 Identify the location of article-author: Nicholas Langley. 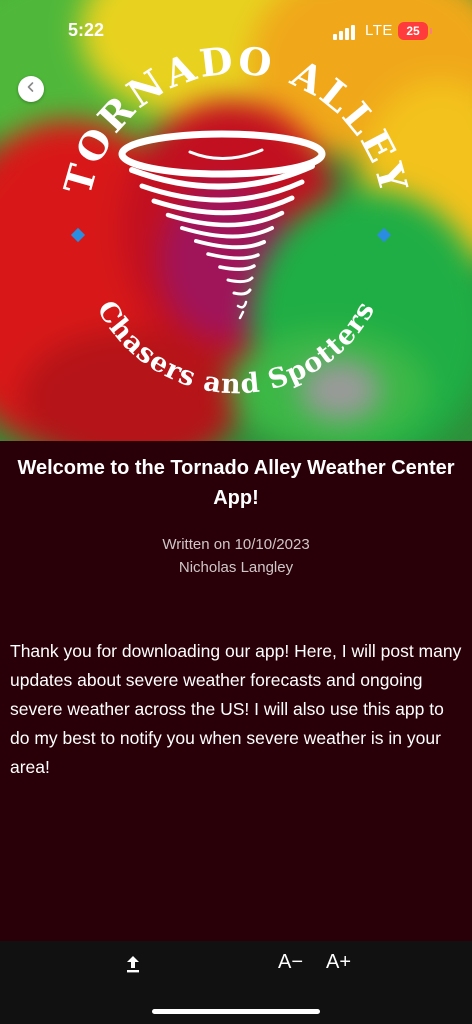
(236, 567).